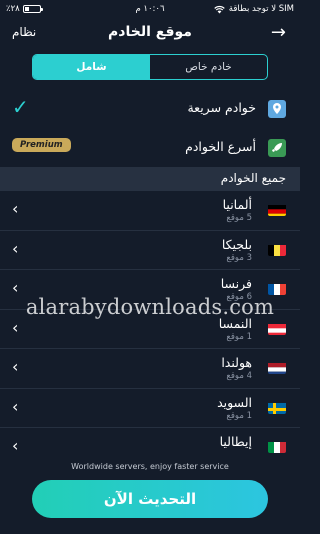 This screenshot has width=320, height=534. I want to click on carrier-status: لا توجد بطاقة SIM, so click(254, 9).